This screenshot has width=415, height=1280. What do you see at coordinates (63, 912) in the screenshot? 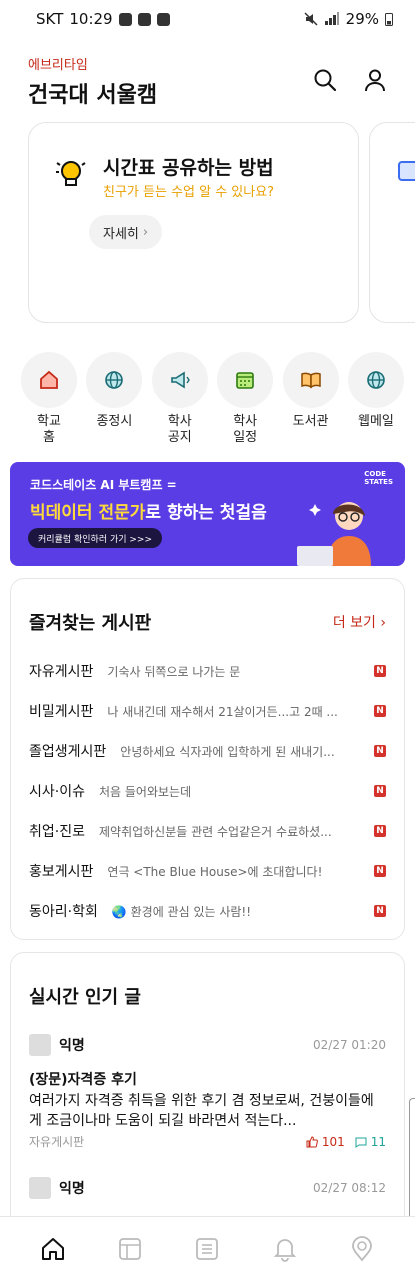
I see `board-name: 동아리·학회` at bounding box center [63, 912].